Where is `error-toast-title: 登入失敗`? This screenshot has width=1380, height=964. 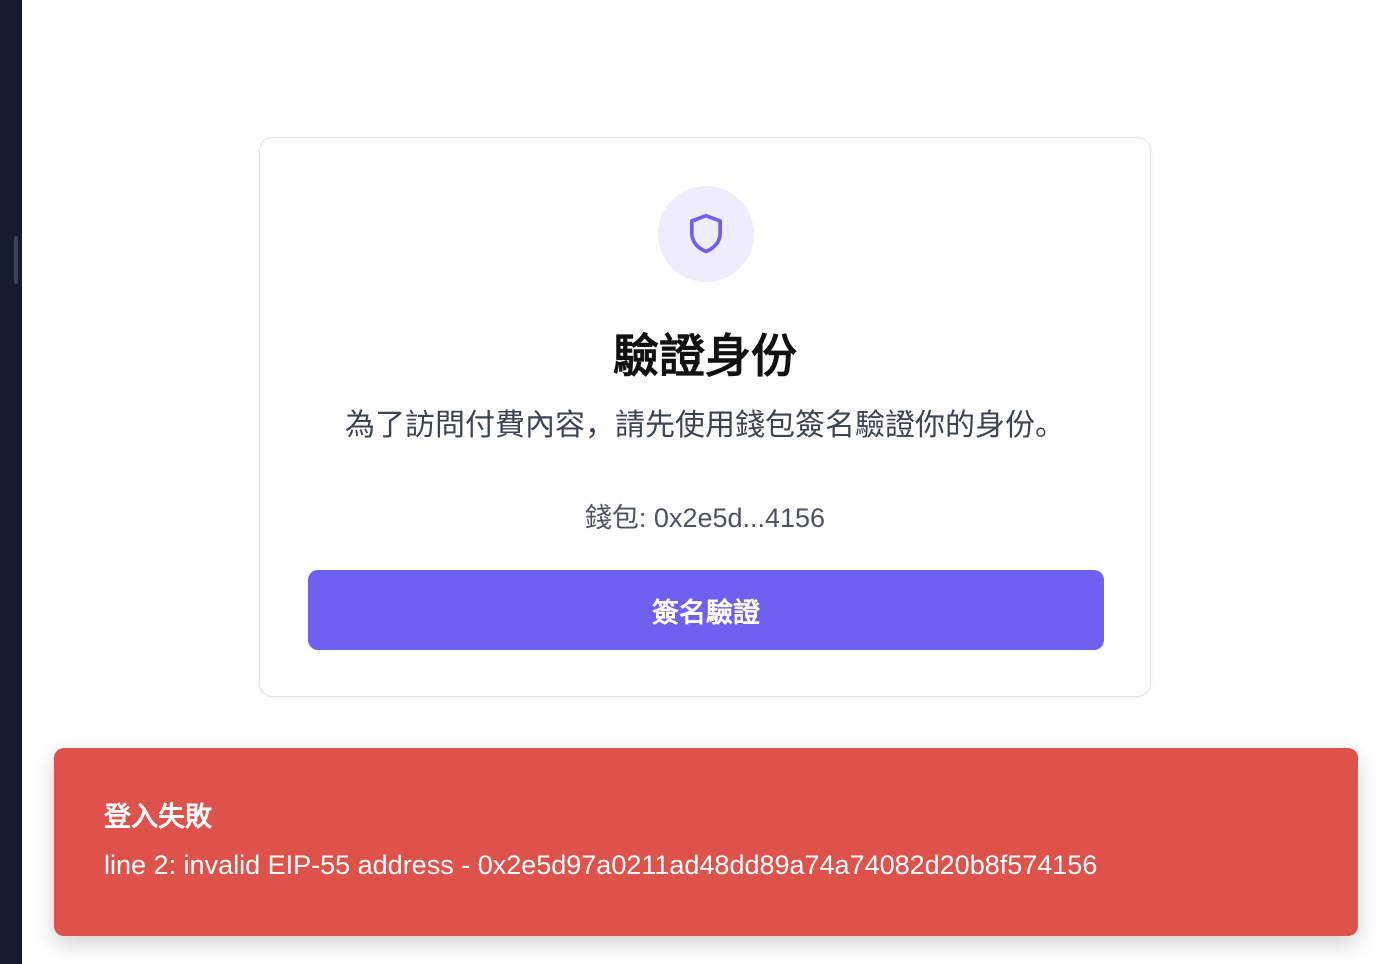 error-toast-title: 登入失敗 is located at coordinates (158, 817).